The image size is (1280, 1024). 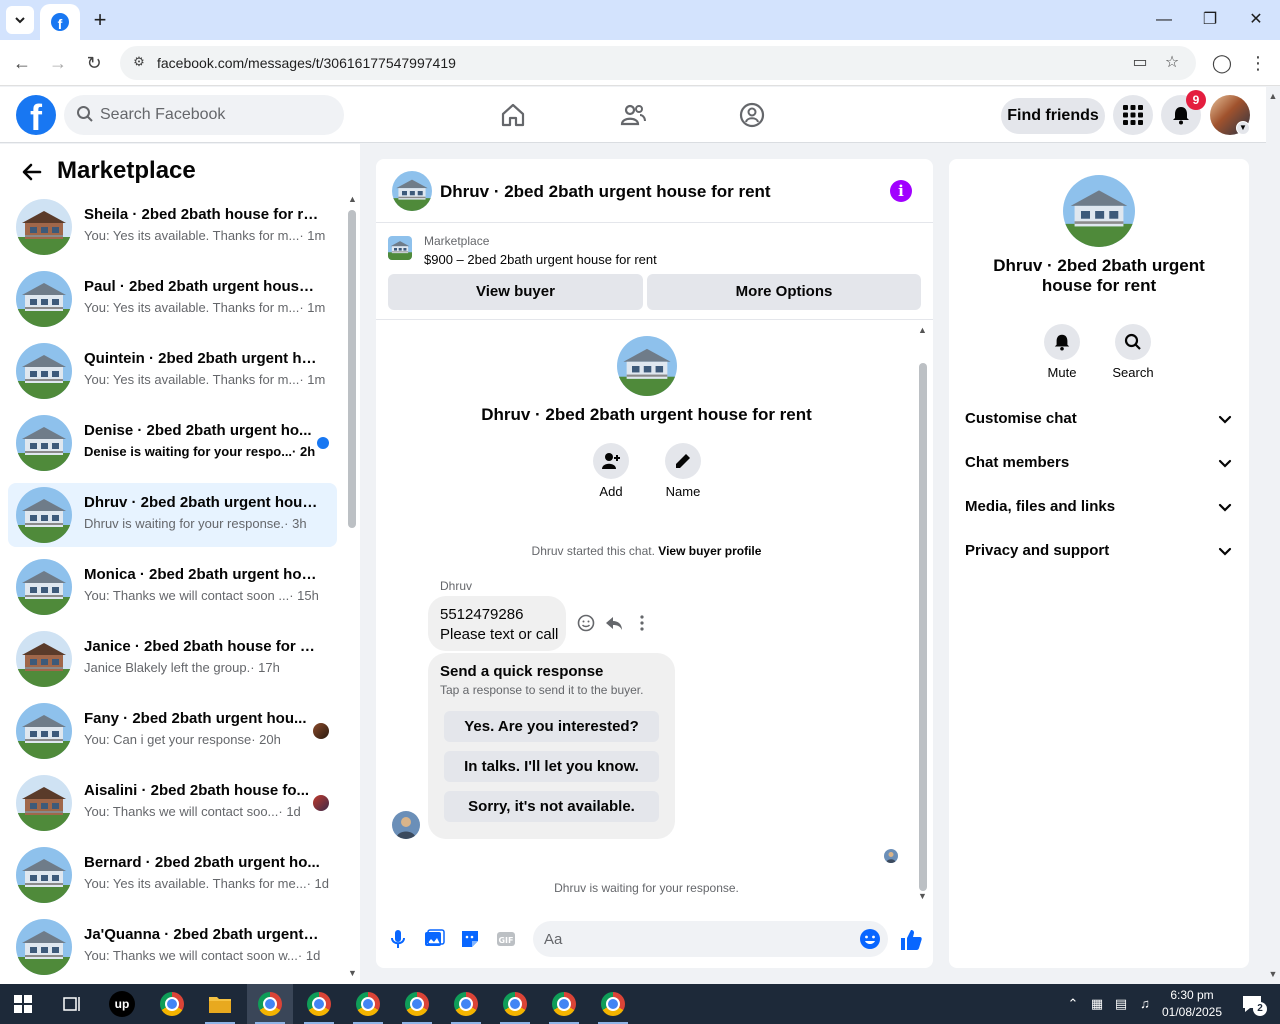 I want to click on profile-icon: ◯, so click(x=1222, y=63).